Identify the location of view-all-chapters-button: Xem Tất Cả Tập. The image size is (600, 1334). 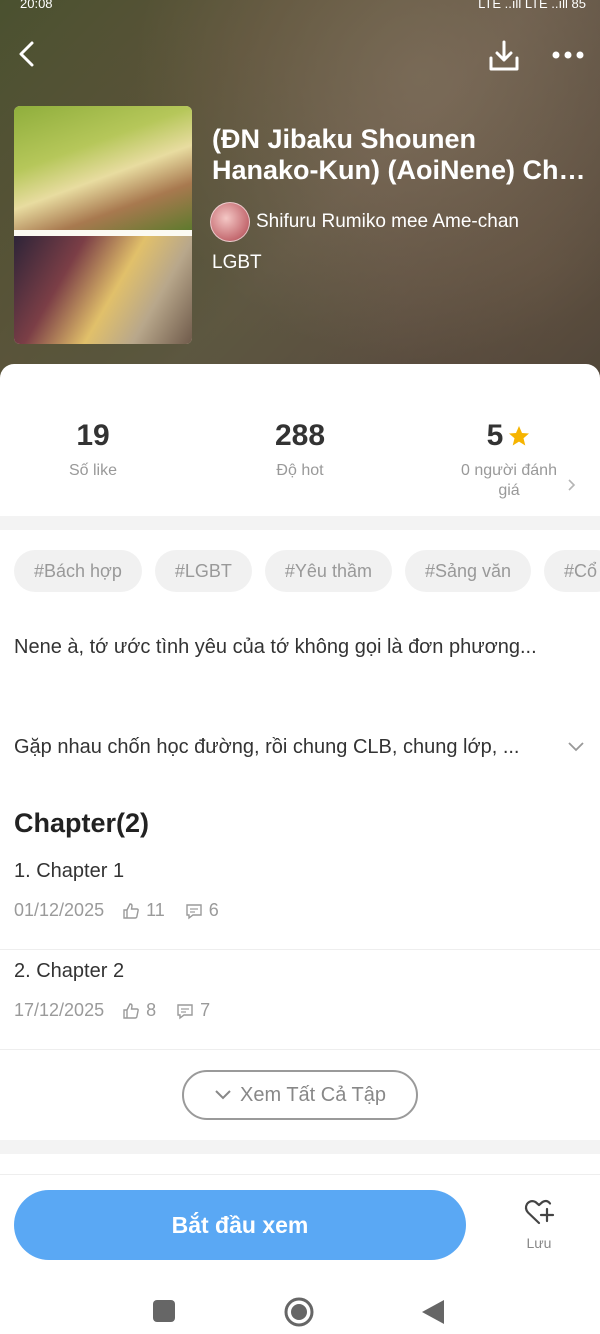
(300, 1095).